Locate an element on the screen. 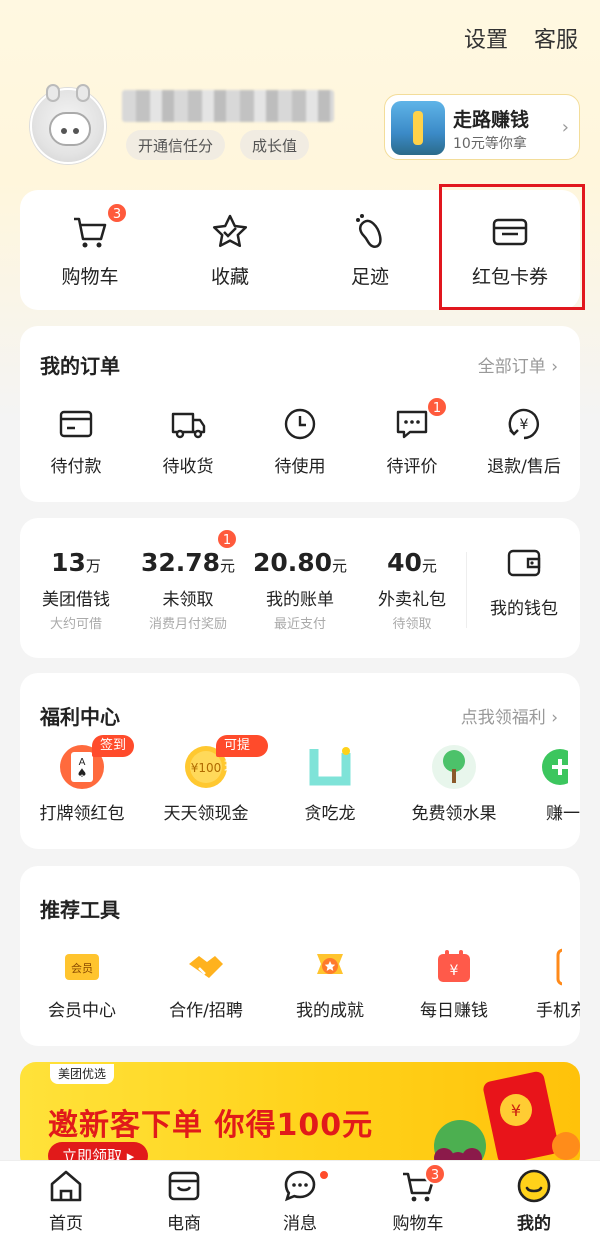 This screenshot has height=1247, width=600. settings-link: 设置 is located at coordinates (486, 38).